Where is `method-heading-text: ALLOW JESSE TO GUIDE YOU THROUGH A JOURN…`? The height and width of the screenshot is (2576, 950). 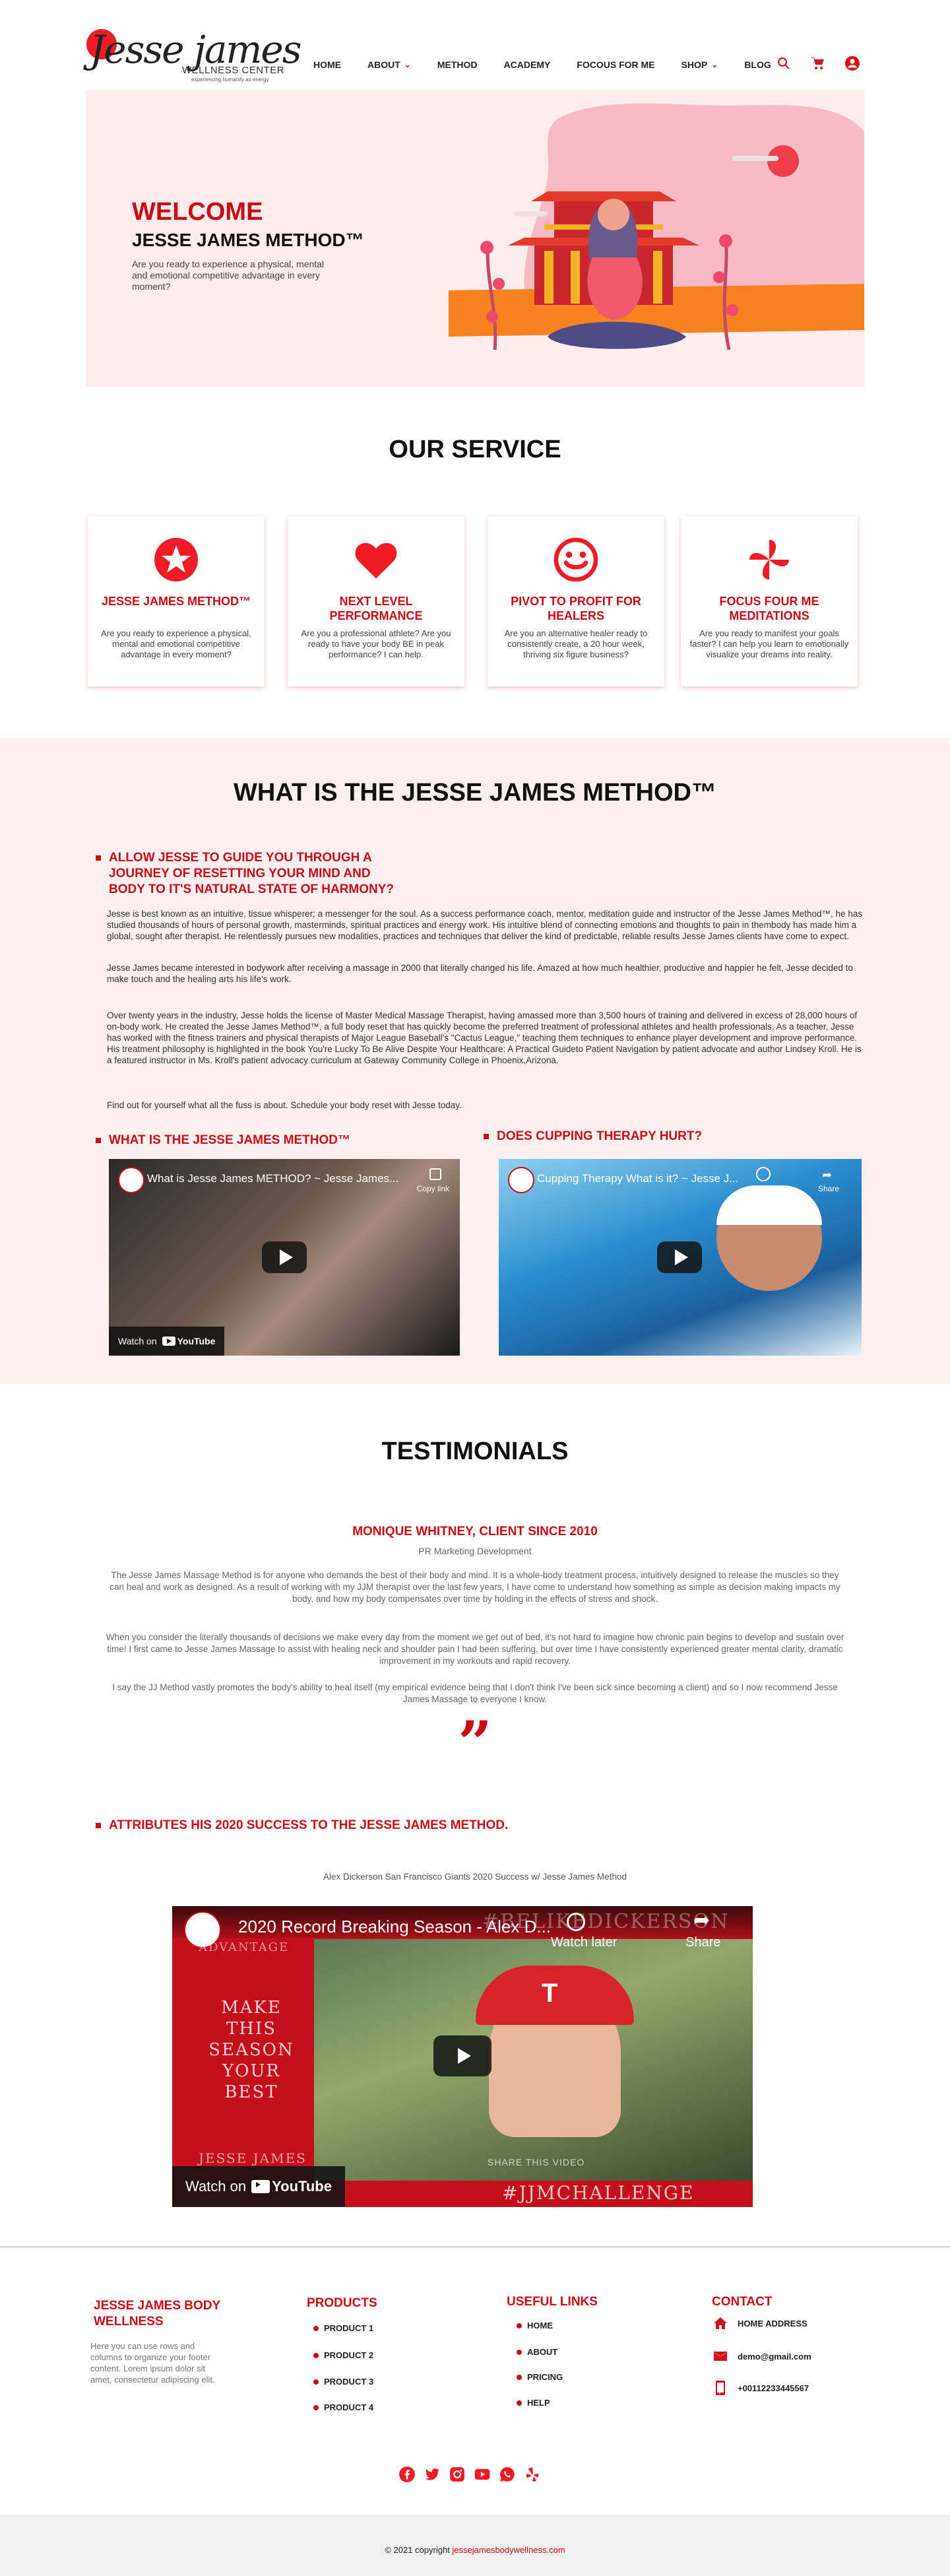 method-heading-text: ALLOW JESSE TO GUIDE YOU THROUGH A JOURN… is located at coordinates (252, 873).